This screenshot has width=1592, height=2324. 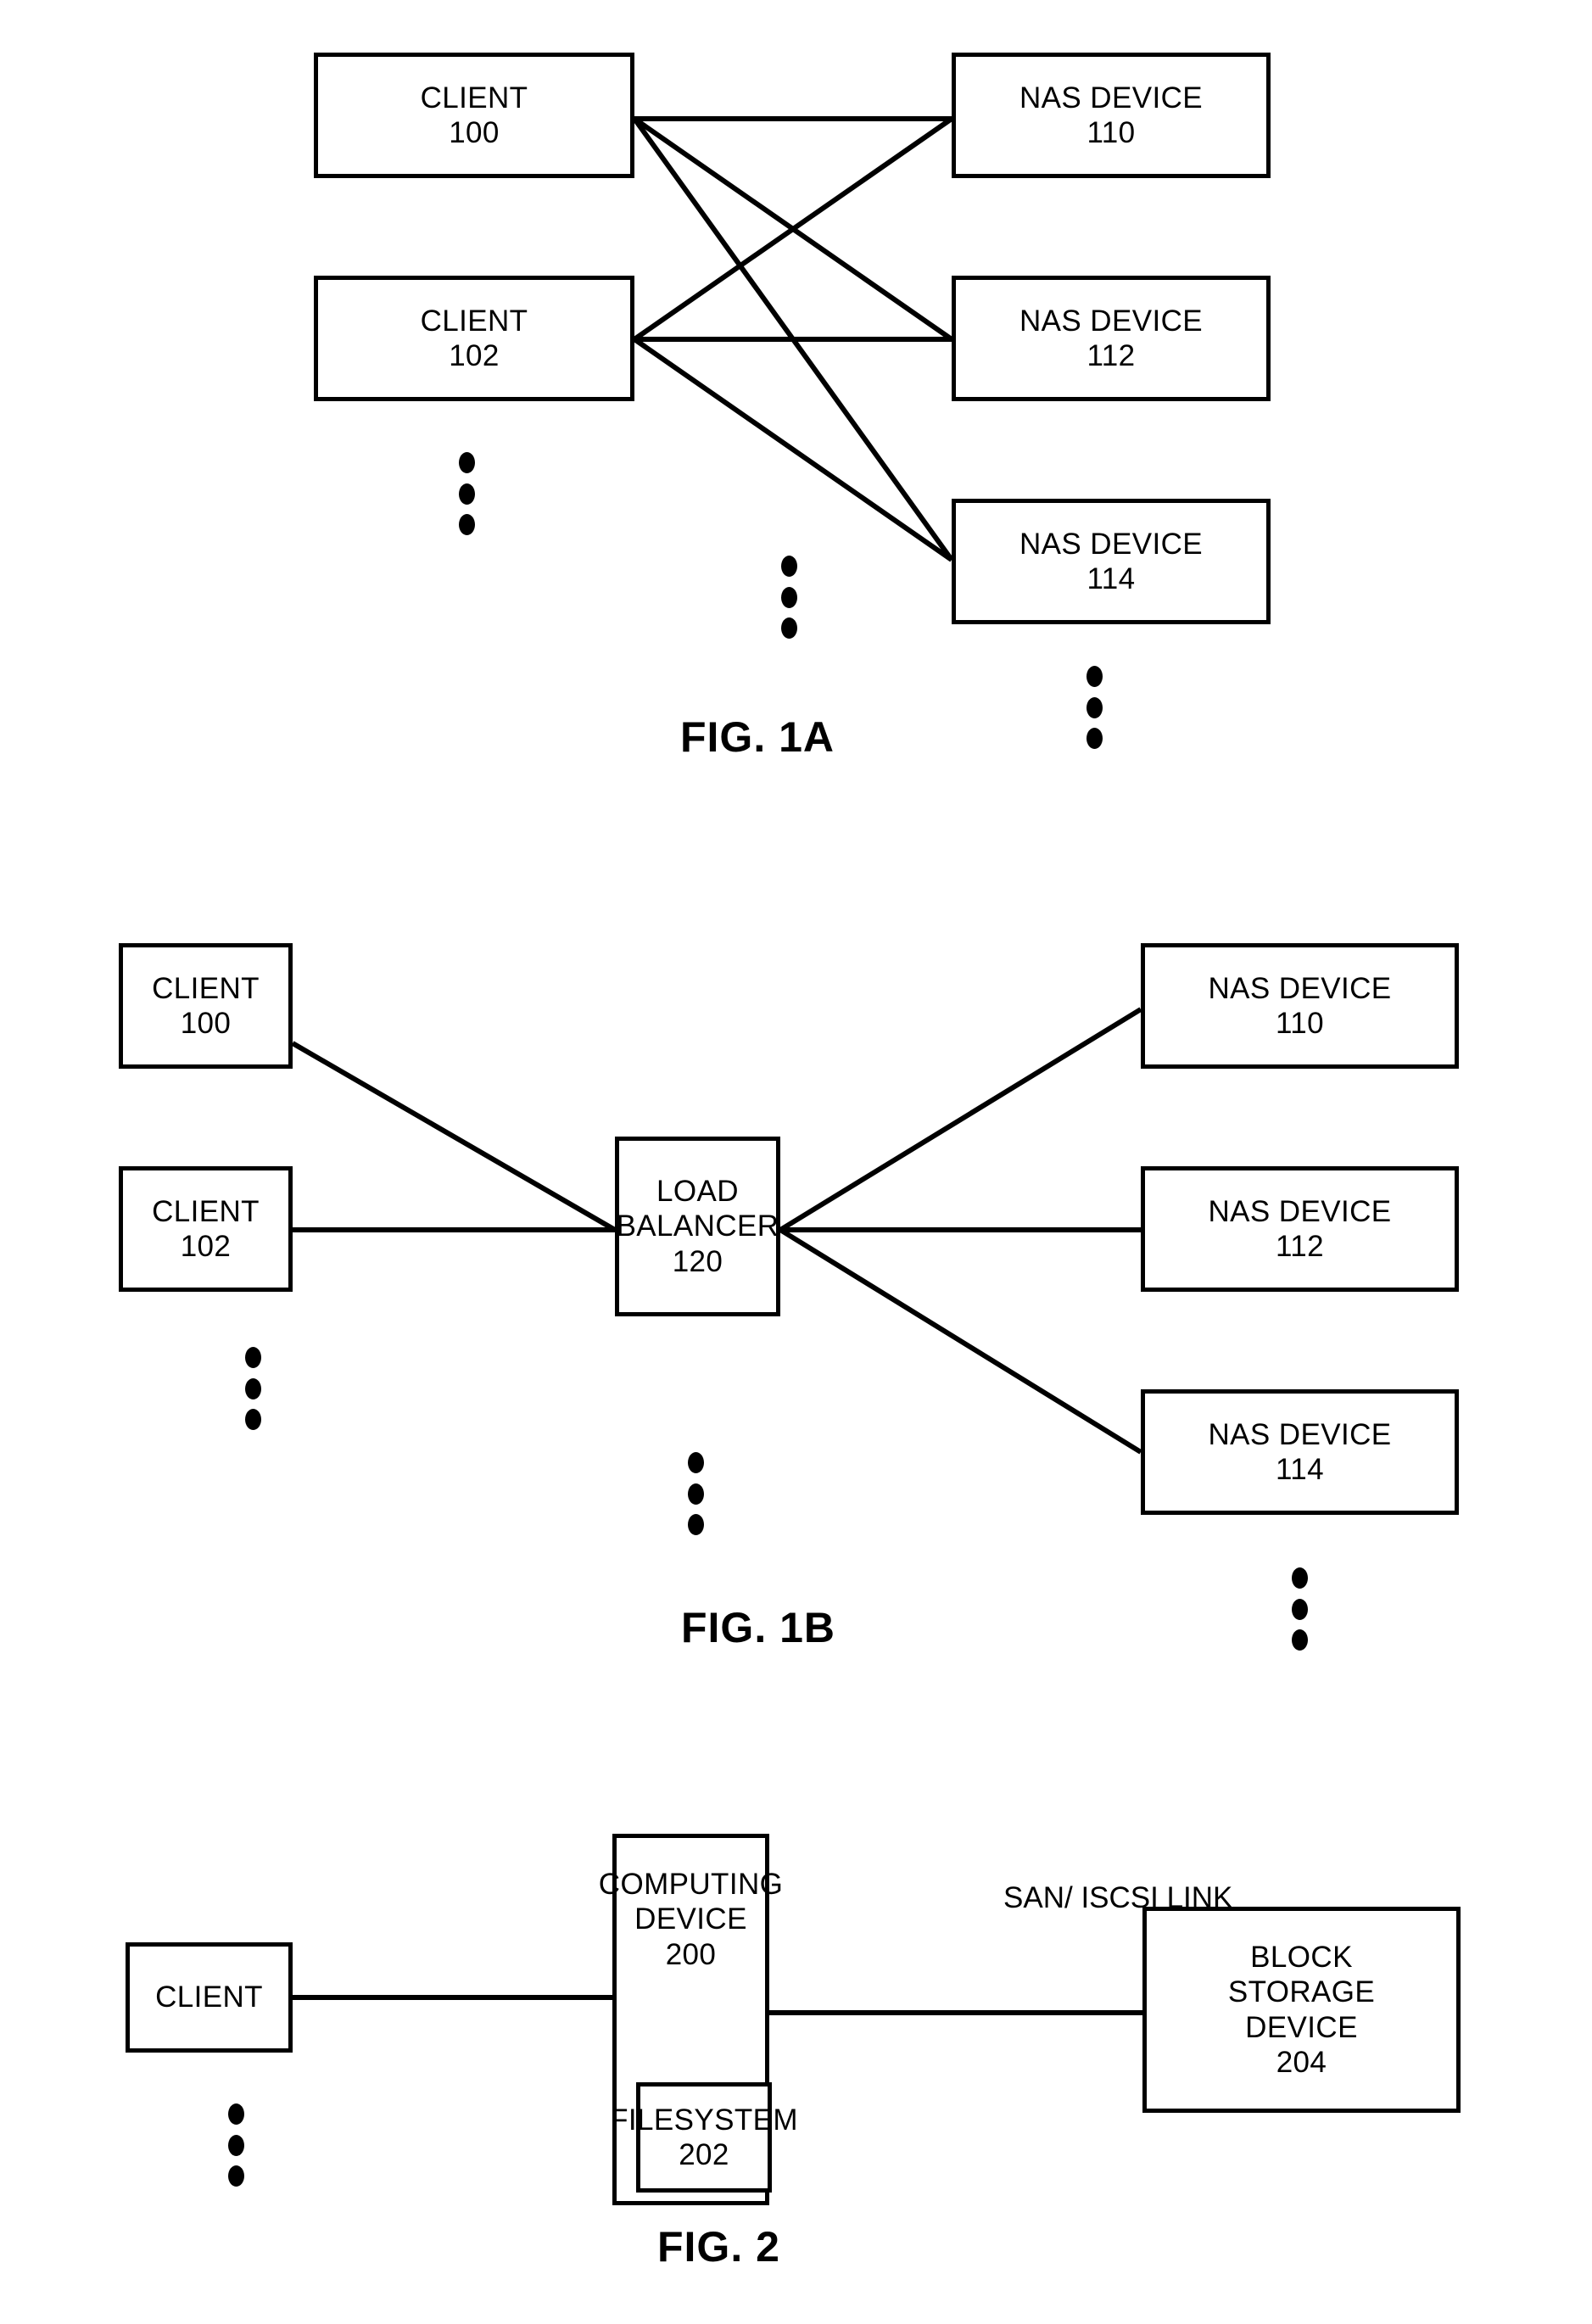 What do you see at coordinates (1111, 132) in the screenshot?
I see `fig1a-nas-110-ref: 110` at bounding box center [1111, 132].